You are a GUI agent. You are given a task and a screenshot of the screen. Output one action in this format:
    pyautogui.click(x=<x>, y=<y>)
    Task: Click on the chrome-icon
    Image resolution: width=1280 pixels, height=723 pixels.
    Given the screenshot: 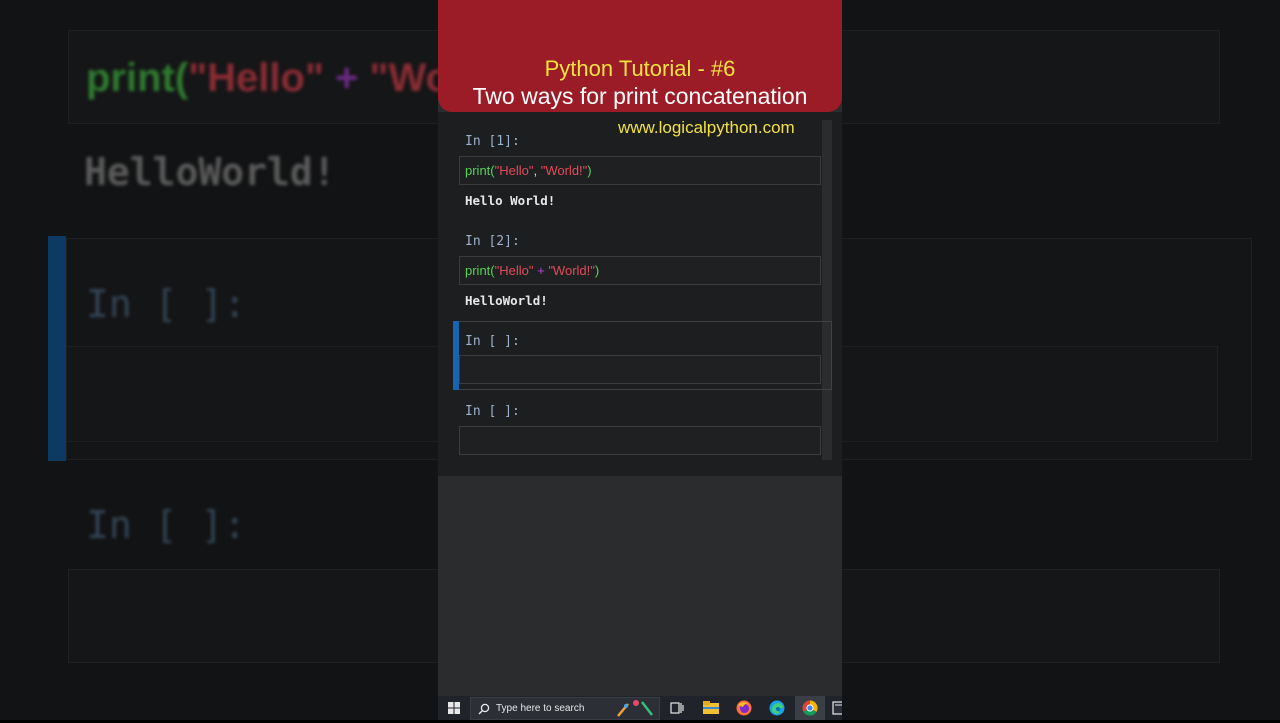 What is the action you would take?
    pyautogui.click(x=810, y=708)
    